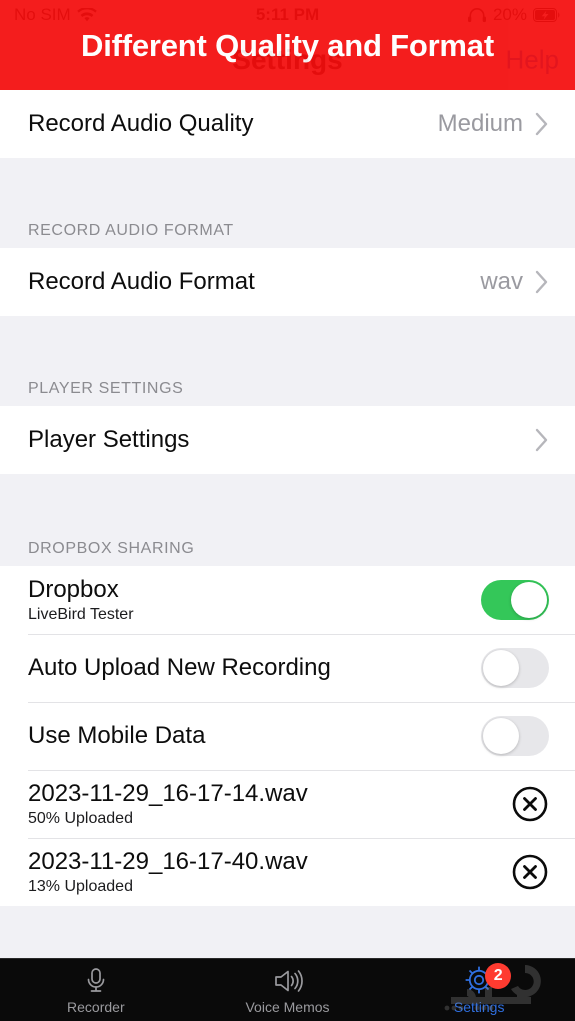  I want to click on row-record-audio-format: Record Audio Format wav, so click(287, 282).